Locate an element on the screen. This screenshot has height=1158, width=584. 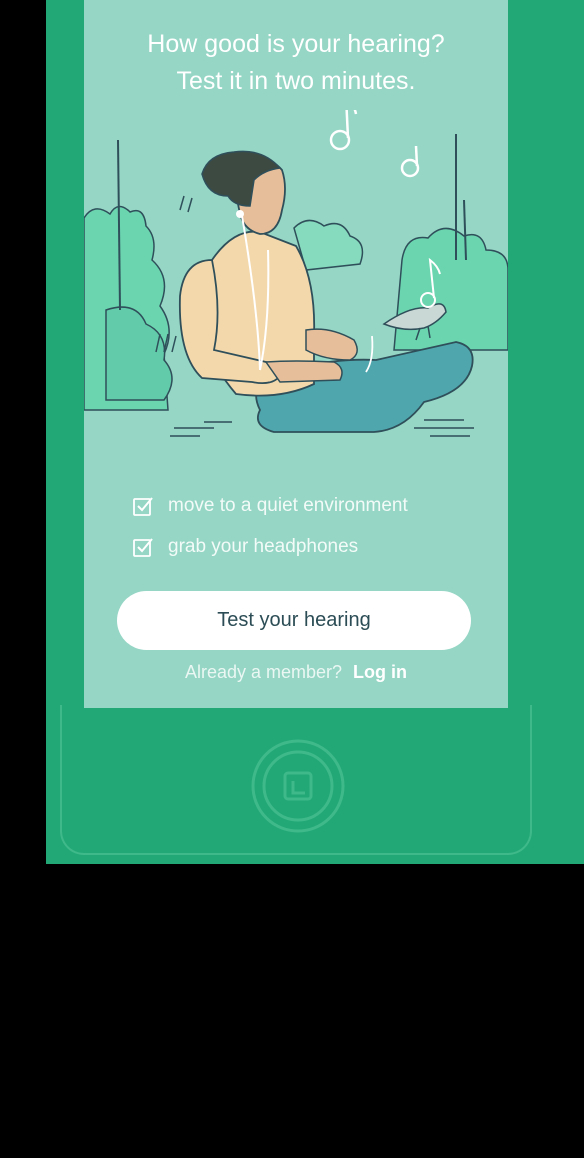
member-prompt-text: Already a member? is located at coordinates (263, 672).